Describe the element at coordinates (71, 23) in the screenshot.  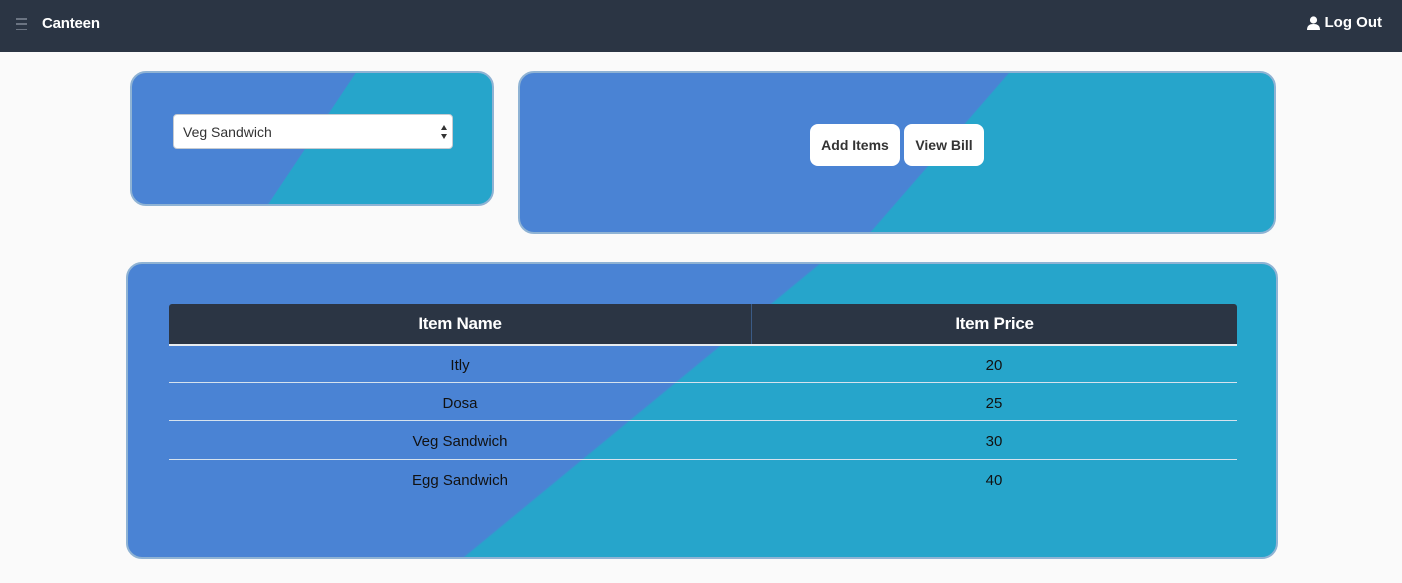
I see `brand-title: Canteen` at that location.